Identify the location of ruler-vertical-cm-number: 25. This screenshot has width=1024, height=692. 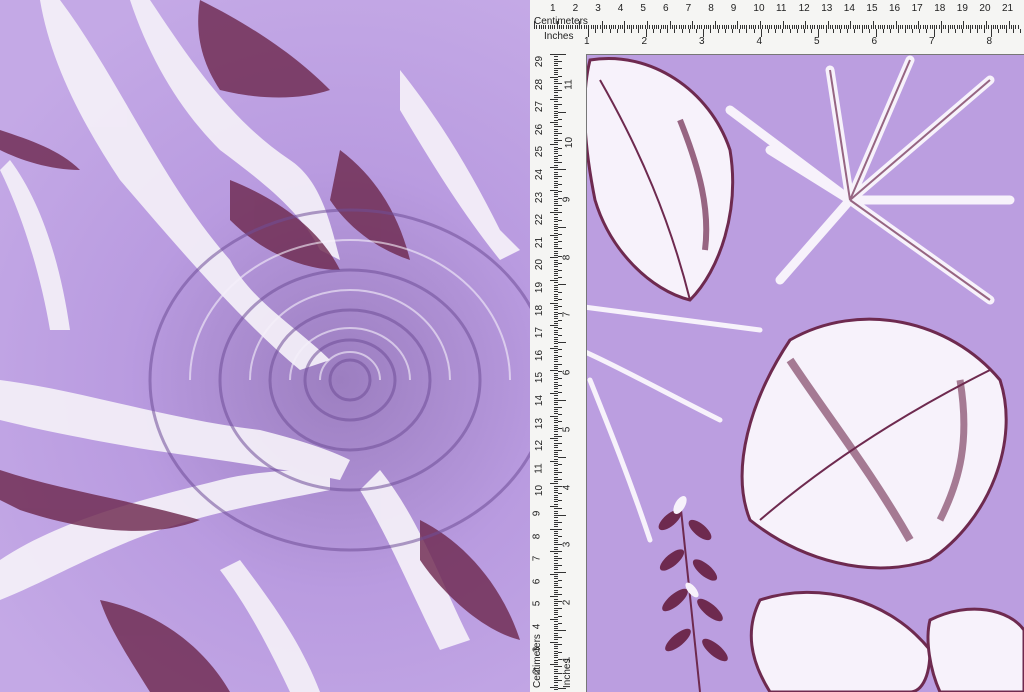
(540, 152).